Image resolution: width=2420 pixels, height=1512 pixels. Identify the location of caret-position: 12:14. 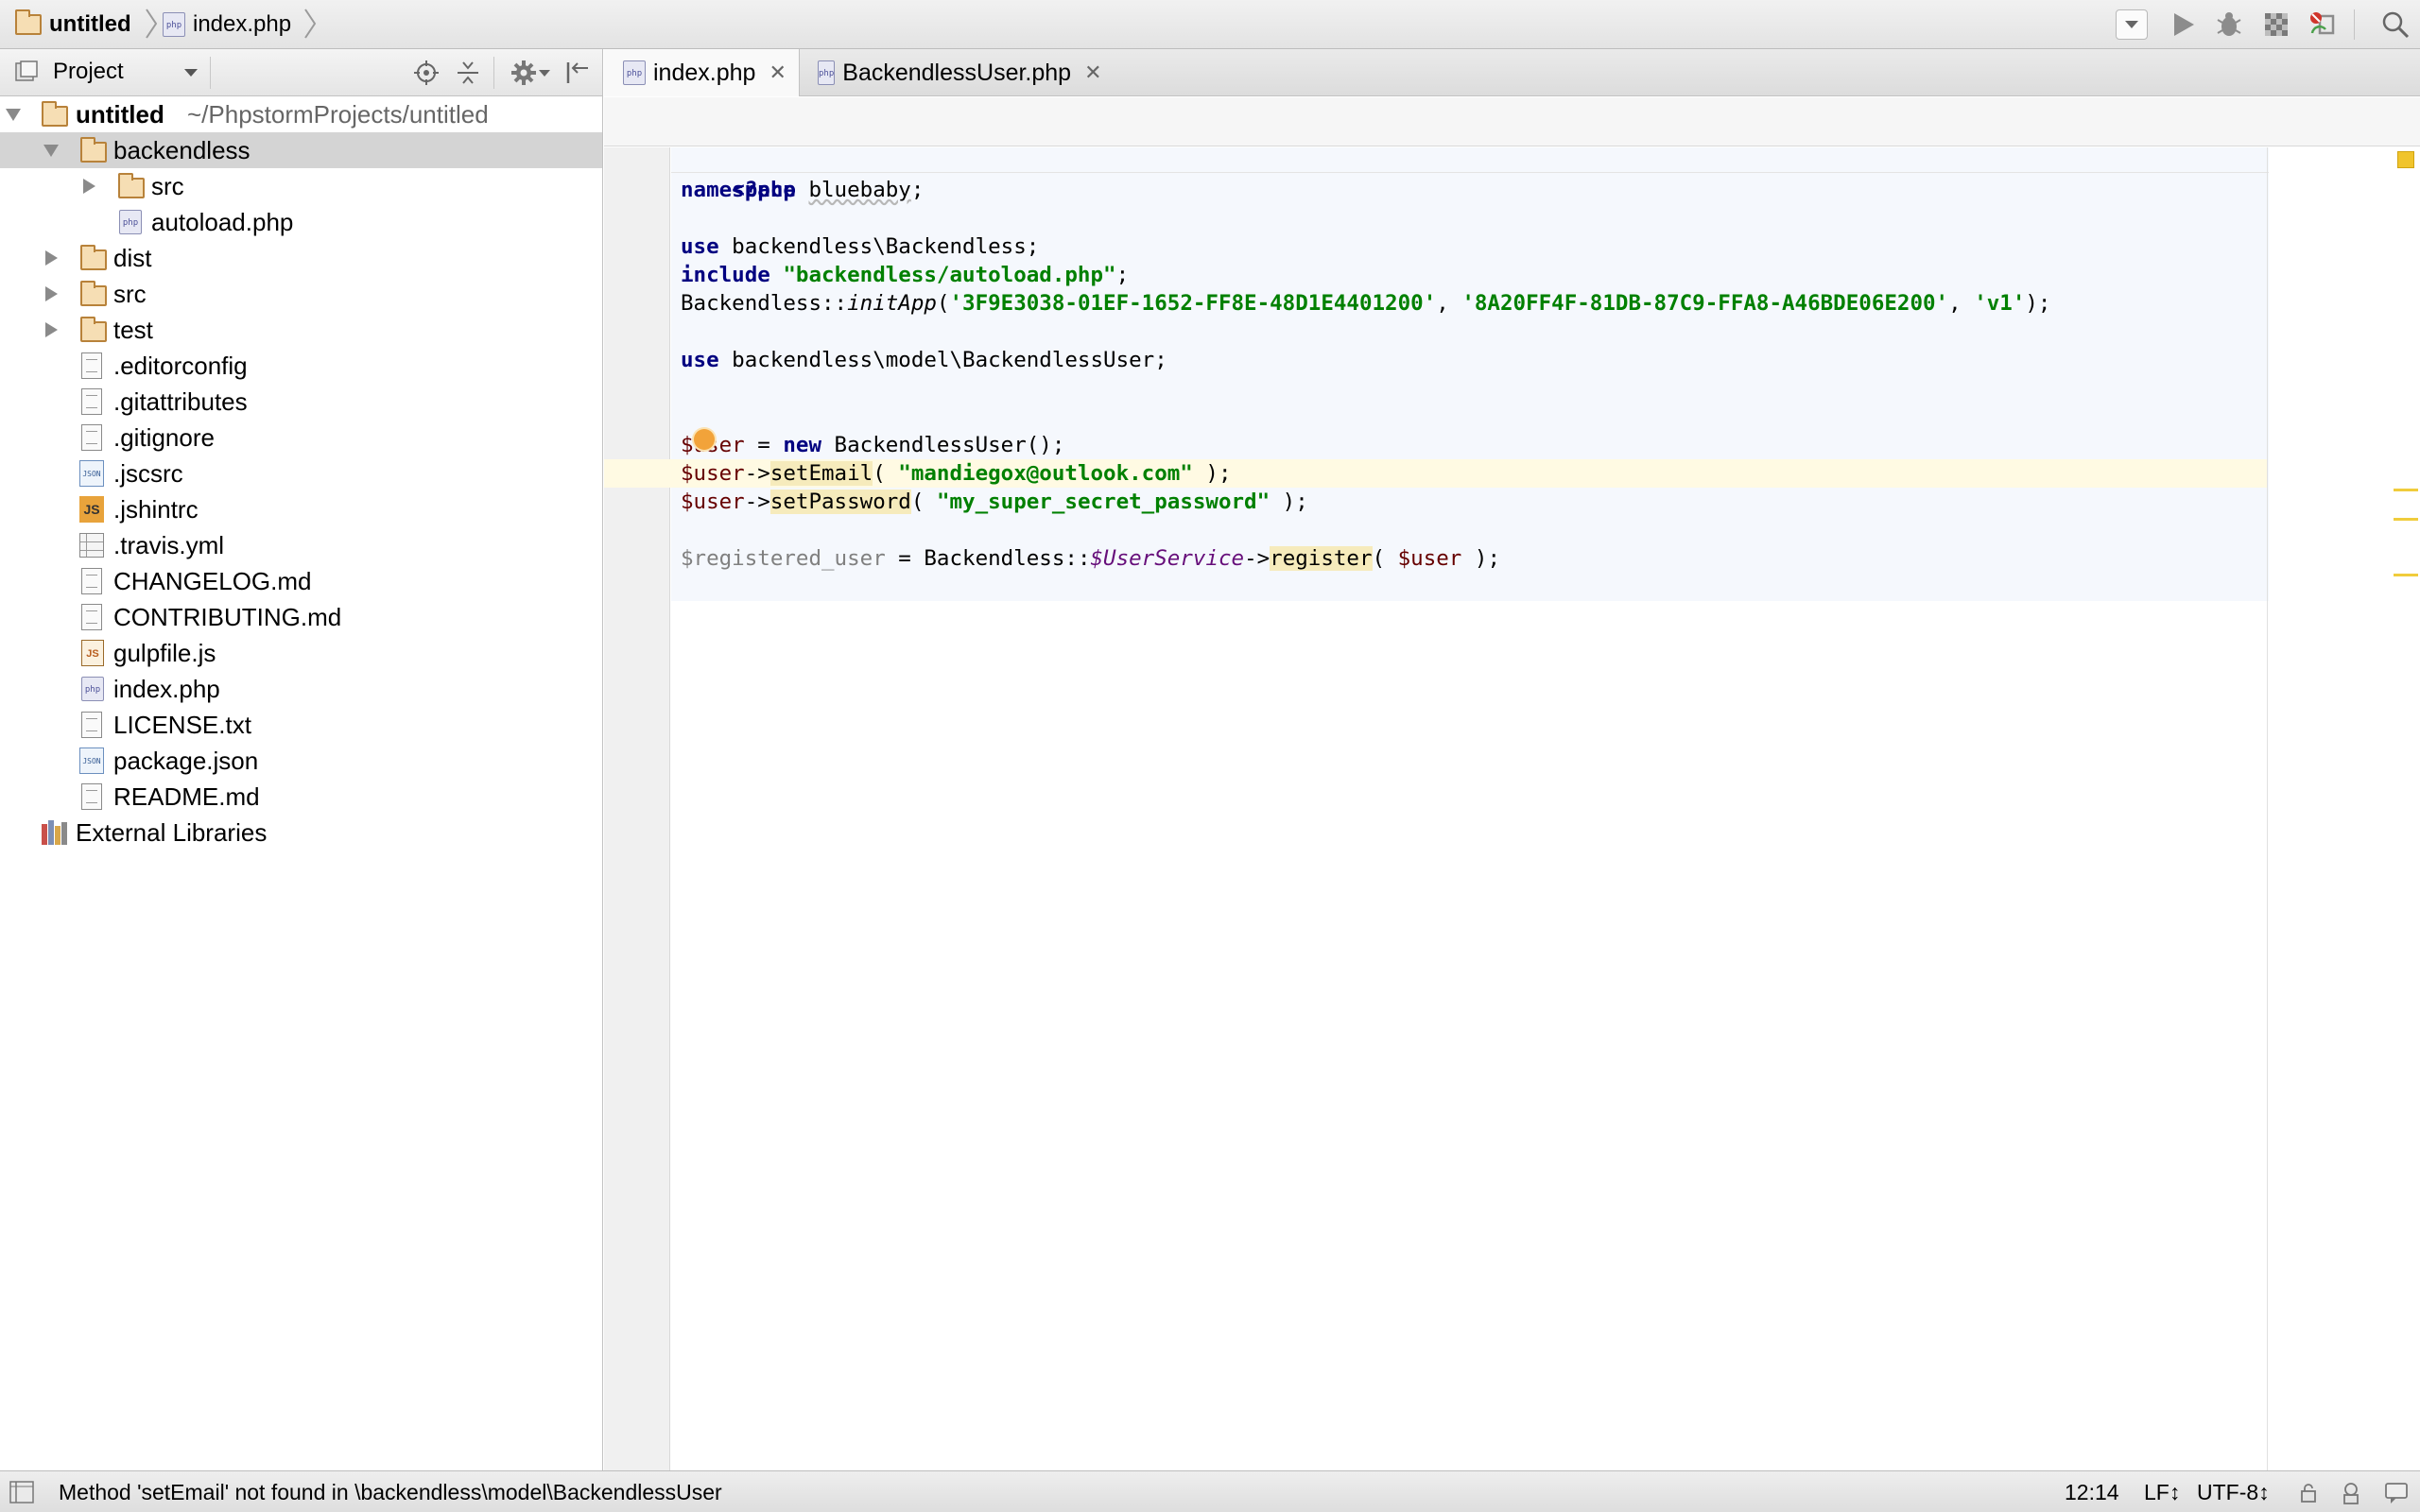
(2092, 1492).